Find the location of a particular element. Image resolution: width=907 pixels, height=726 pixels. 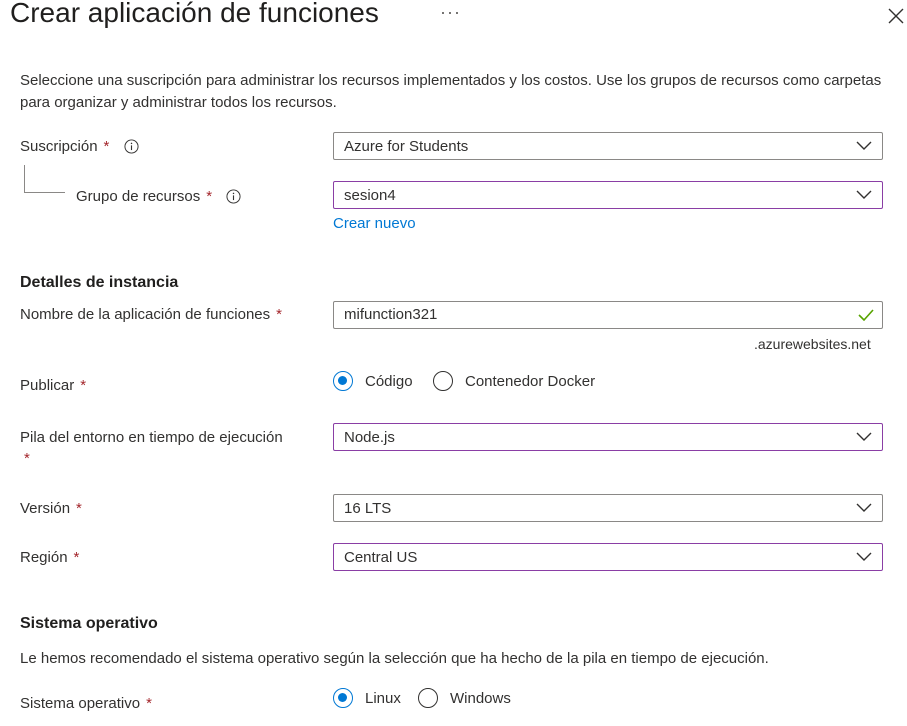

region-select: Central US is located at coordinates (608, 557).